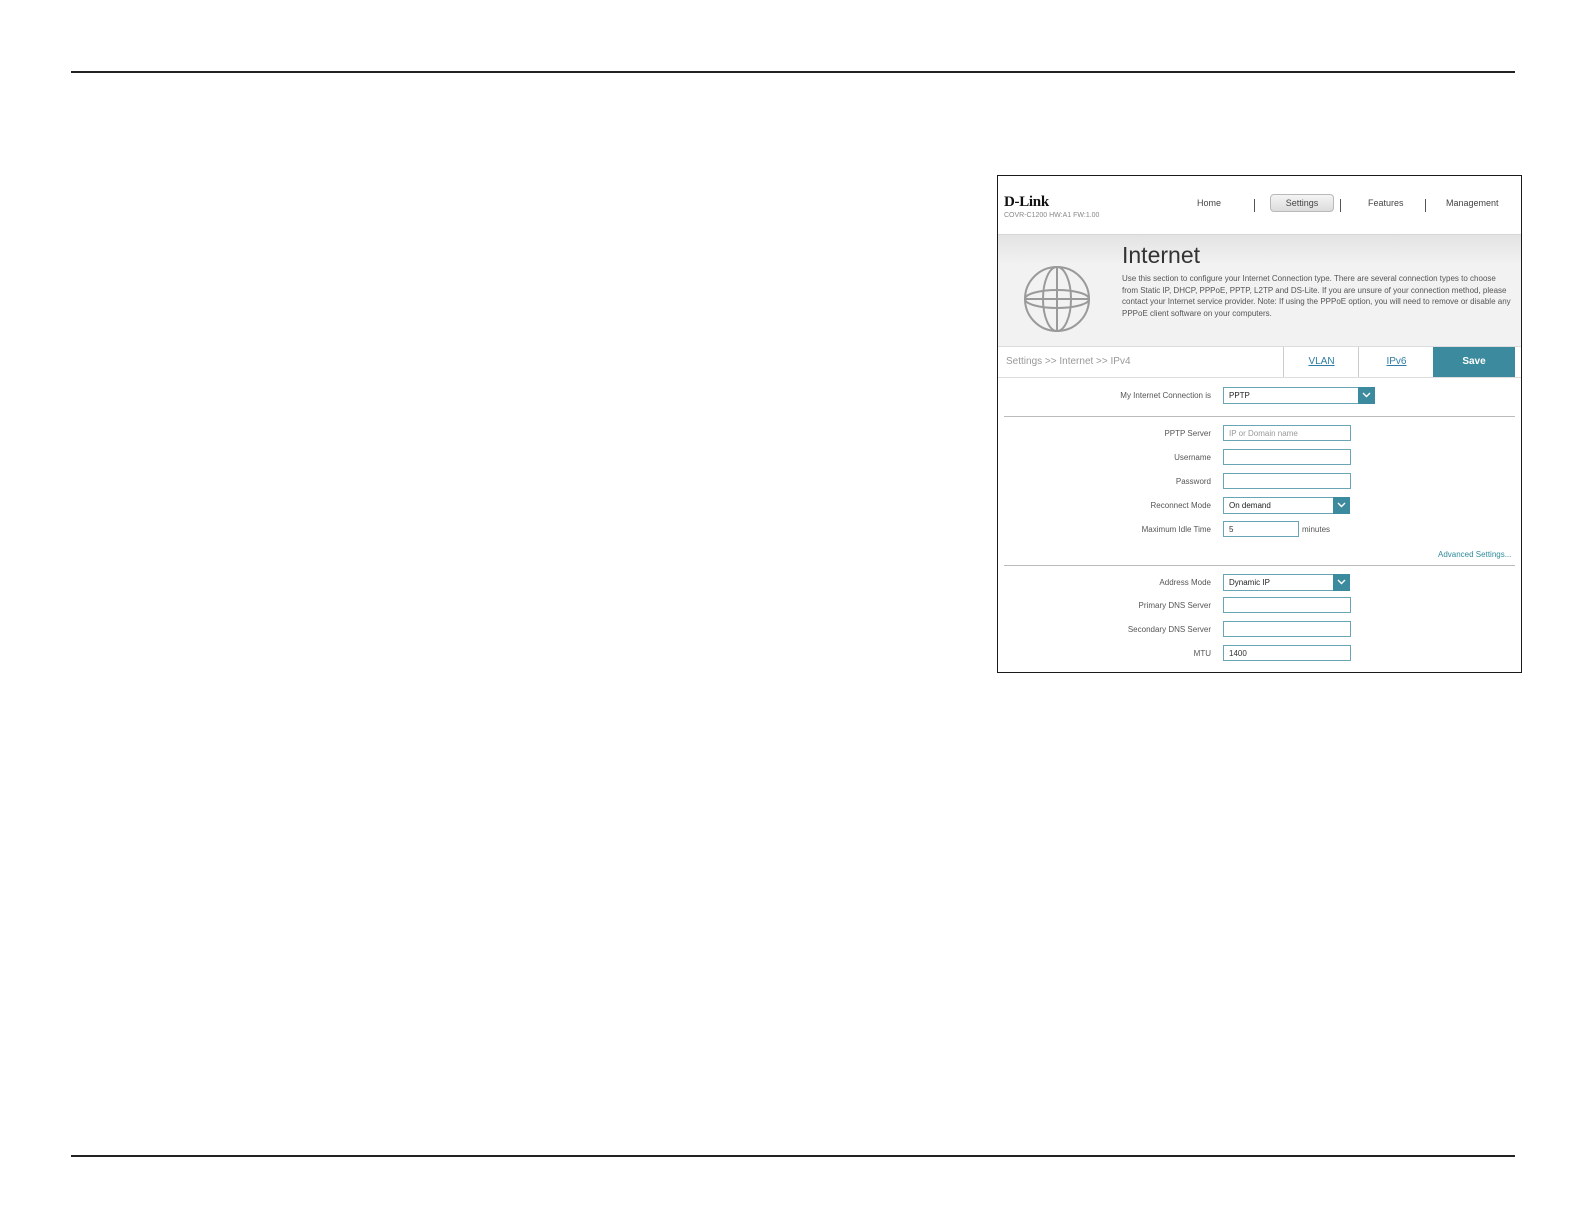 Image resolution: width=1584 pixels, height=1224 pixels. Describe the element at coordinates (1321, 362) in the screenshot. I see `vlan-link: VLAN` at that location.